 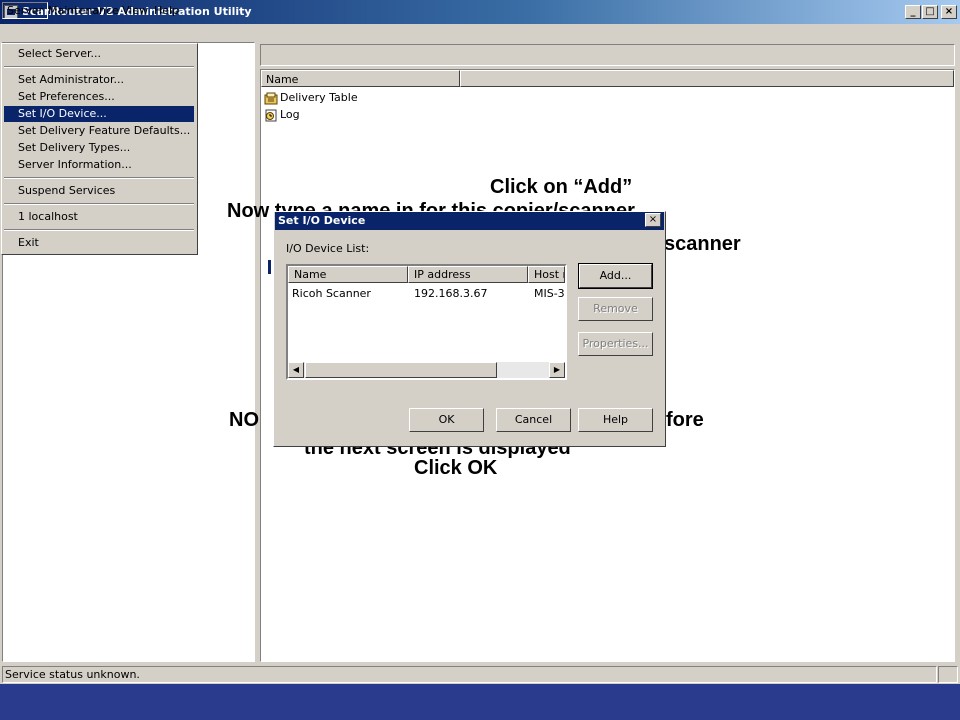 What do you see at coordinates (99, 191) in the screenshot?
I see `menu-item-suspend-services: Suspend Services` at bounding box center [99, 191].